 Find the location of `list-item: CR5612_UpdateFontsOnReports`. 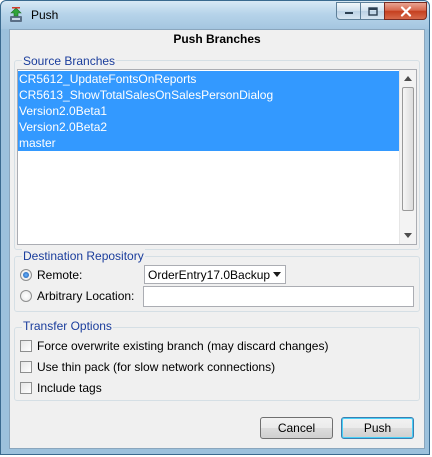

list-item: CR5612_UpdateFontsOnReports is located at coordinates (209, 79).